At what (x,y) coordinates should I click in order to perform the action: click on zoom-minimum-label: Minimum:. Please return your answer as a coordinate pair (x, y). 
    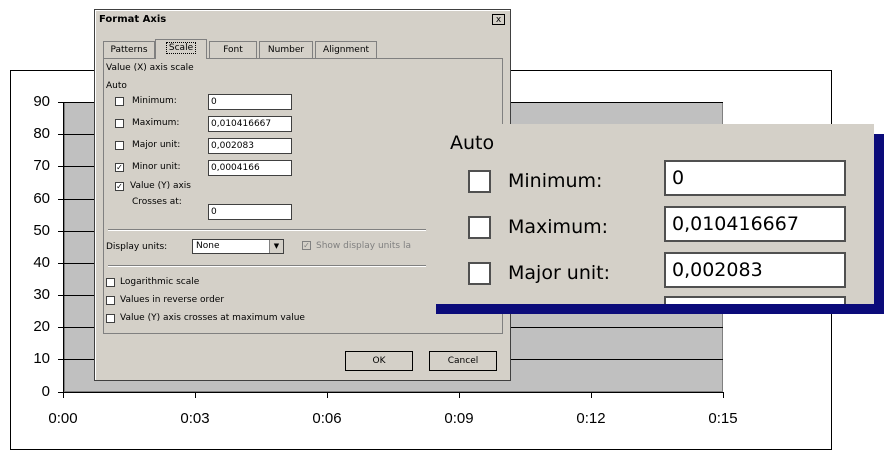
    Looking at the image, I should click on (555, 181).